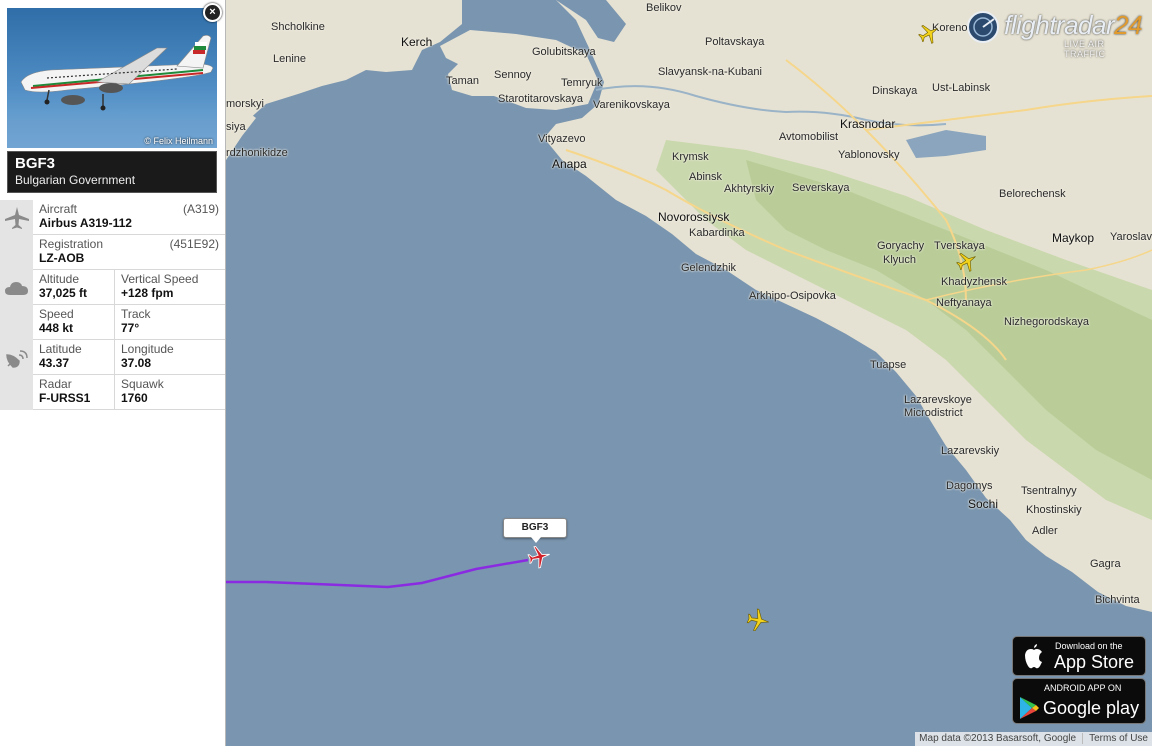 This screenshot has width=1152, height=746. What do you see at coordinates (513, 75) in the screenshot?
I see `place-label: Sennoy` at bounding box center [513, 75].